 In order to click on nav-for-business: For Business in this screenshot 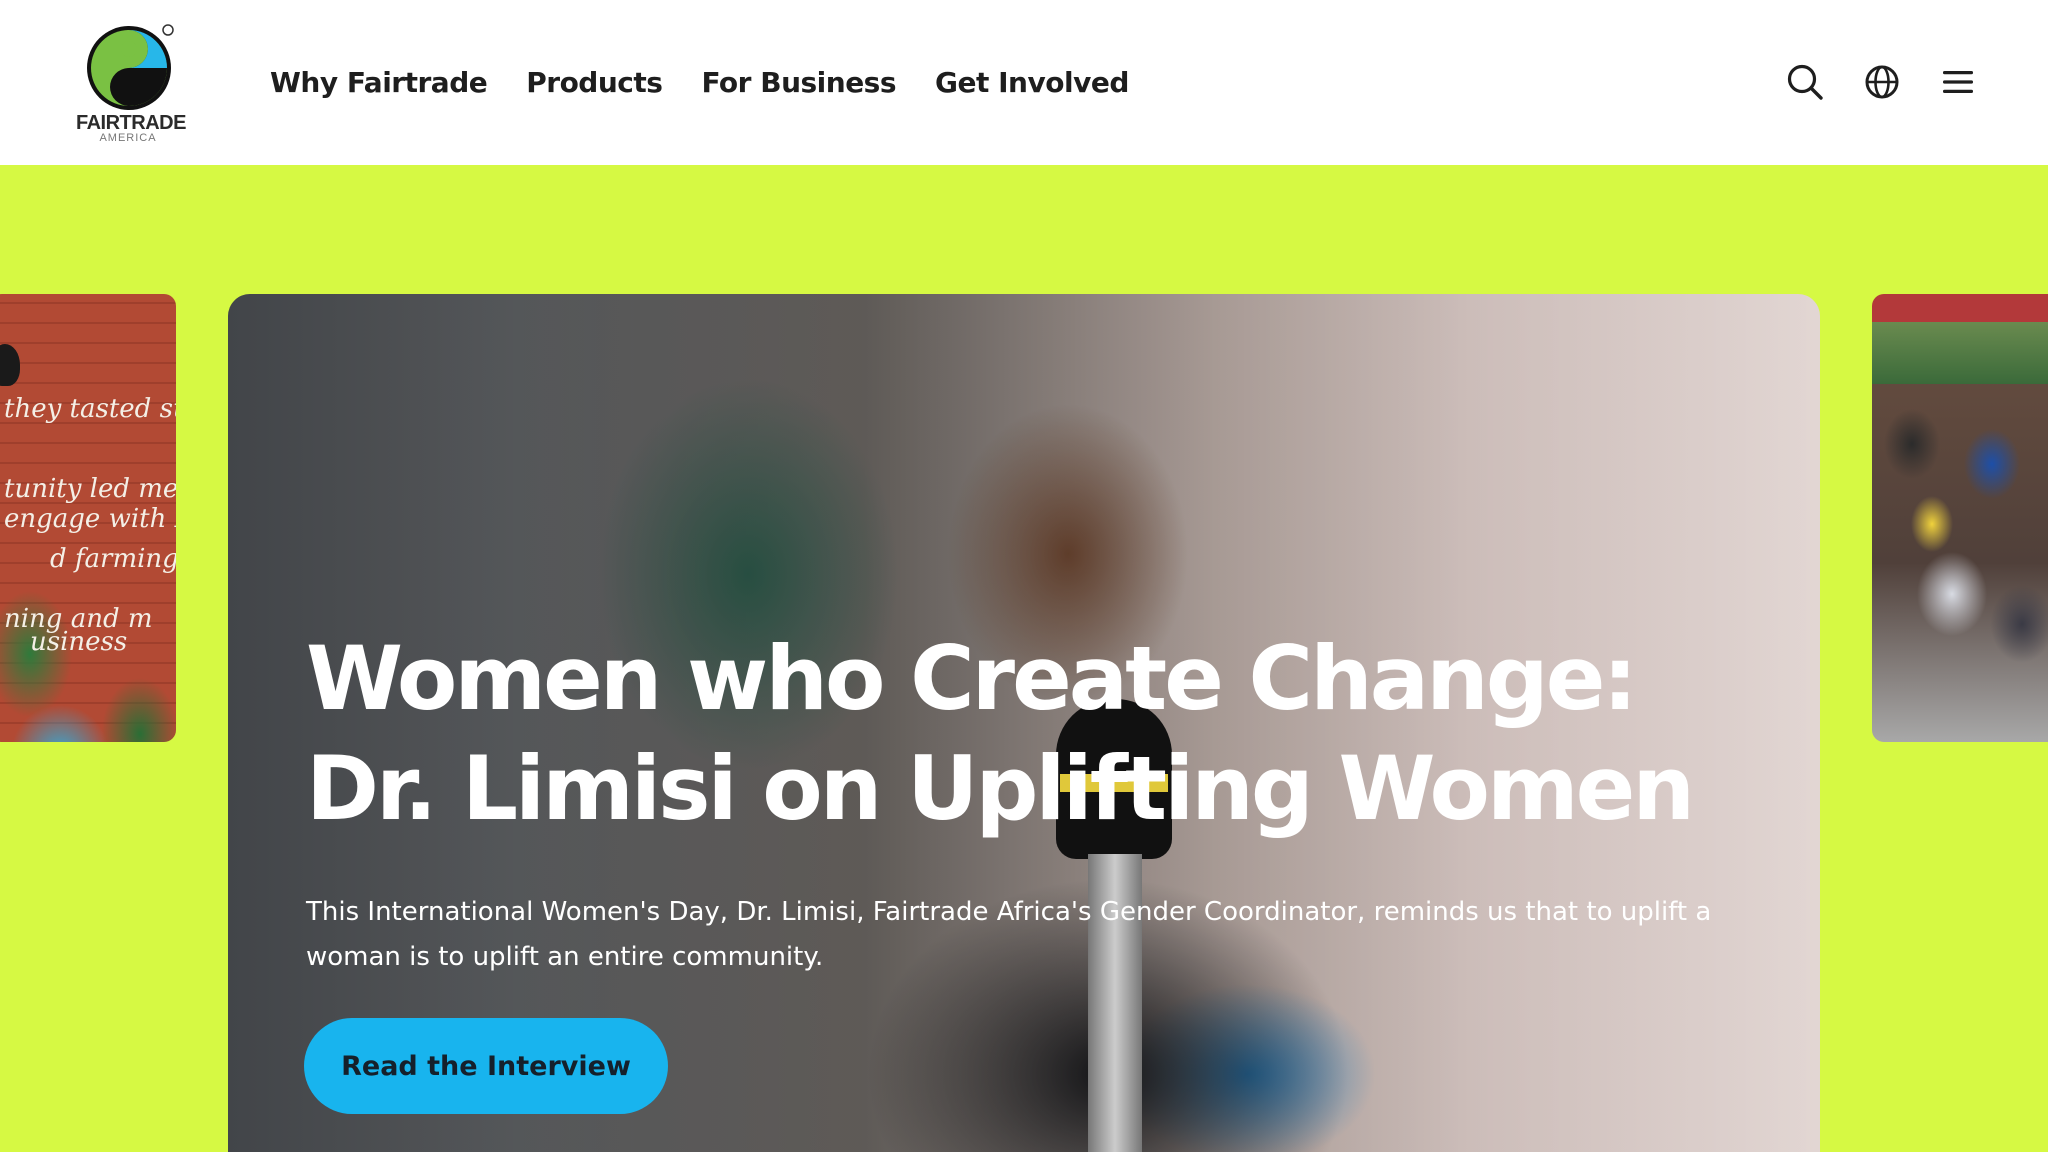, I will do `click(798, 83)`.